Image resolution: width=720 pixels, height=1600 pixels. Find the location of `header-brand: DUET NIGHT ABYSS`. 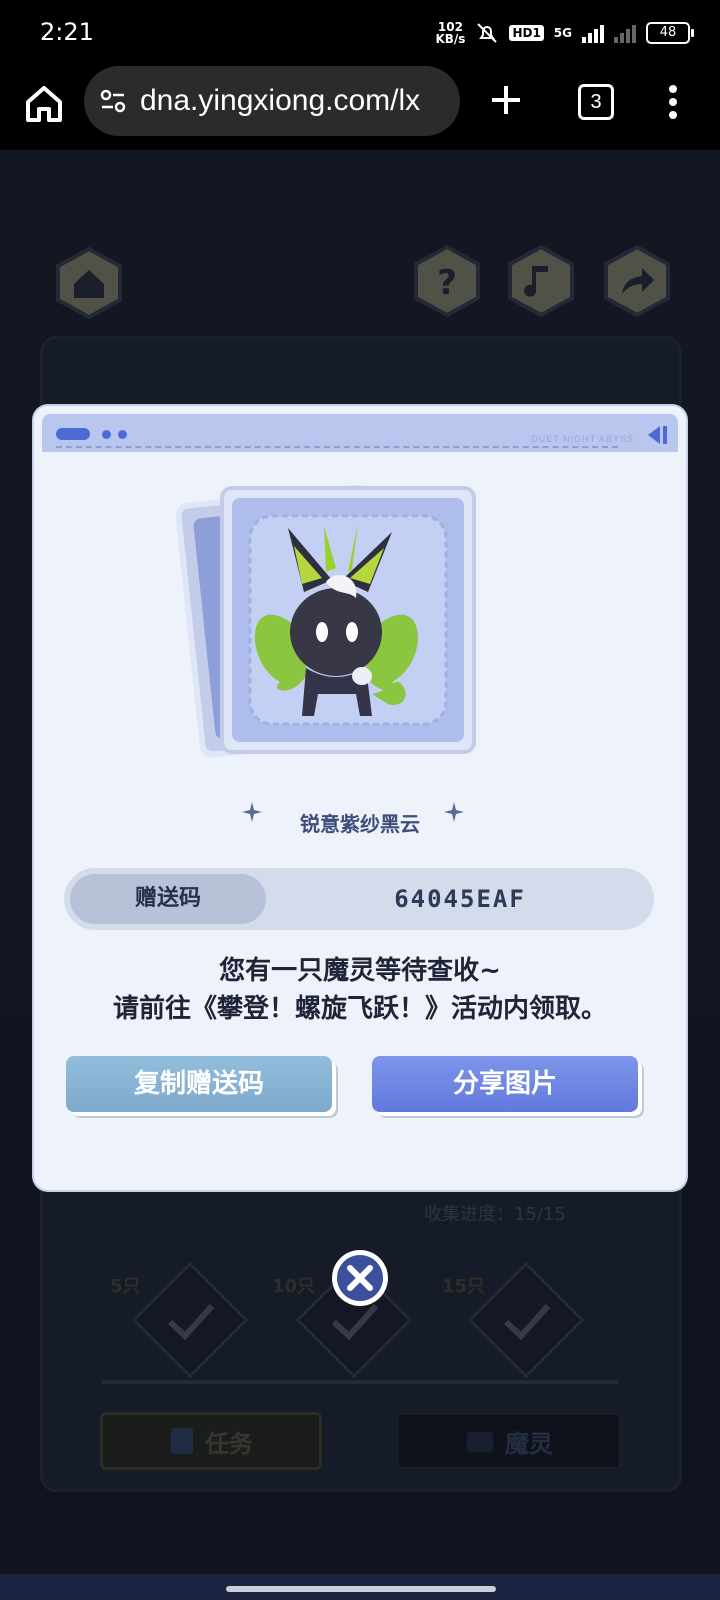

header-brand: DUET NIGHT ABYSS is located at coordinates (582, 439).